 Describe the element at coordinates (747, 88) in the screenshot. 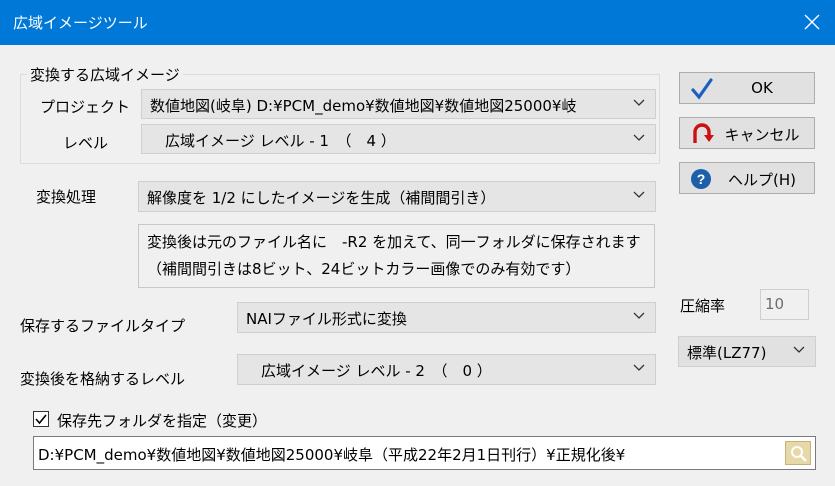

I see `ok-button: OK` at that location.